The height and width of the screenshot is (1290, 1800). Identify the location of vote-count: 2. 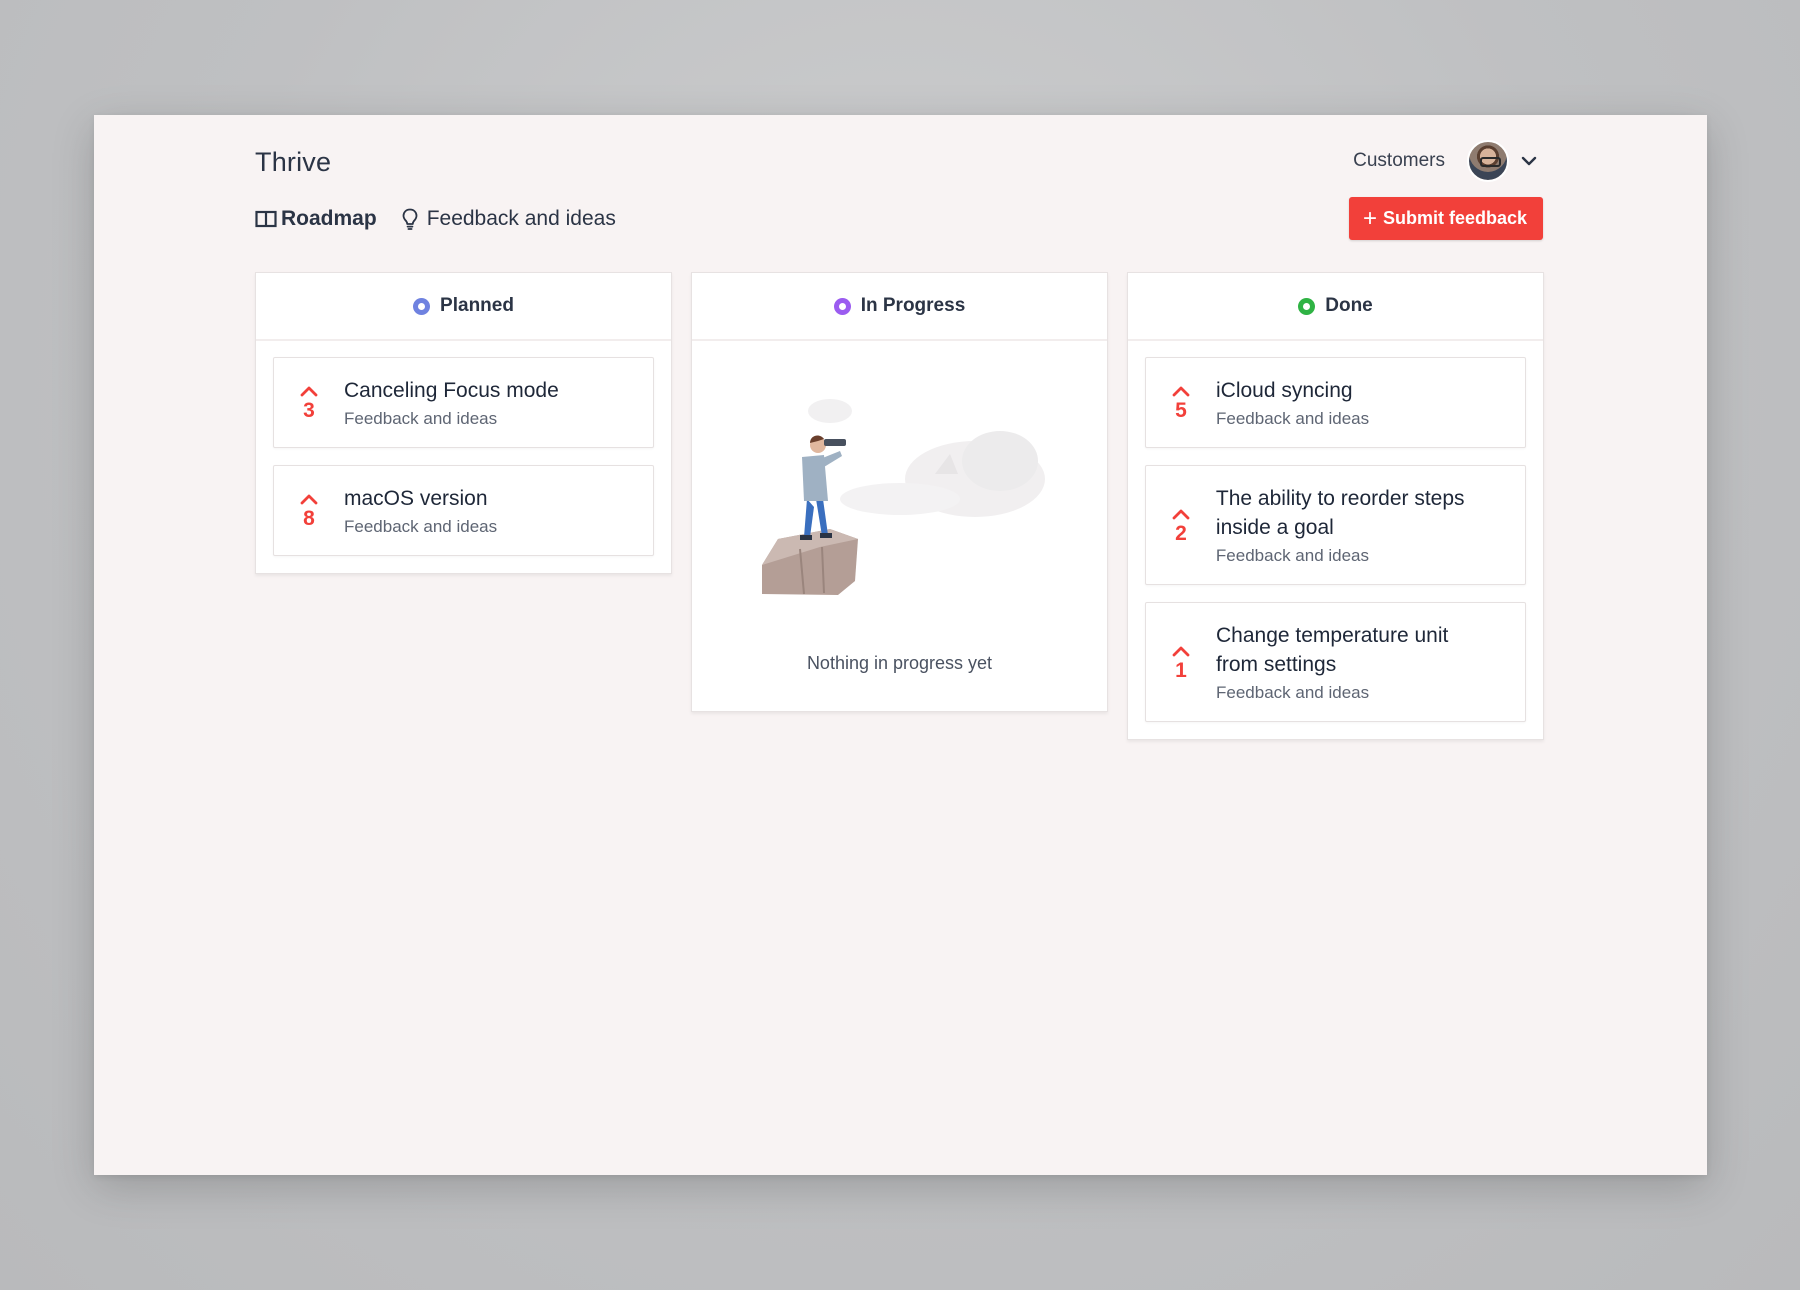
(1181, 533).